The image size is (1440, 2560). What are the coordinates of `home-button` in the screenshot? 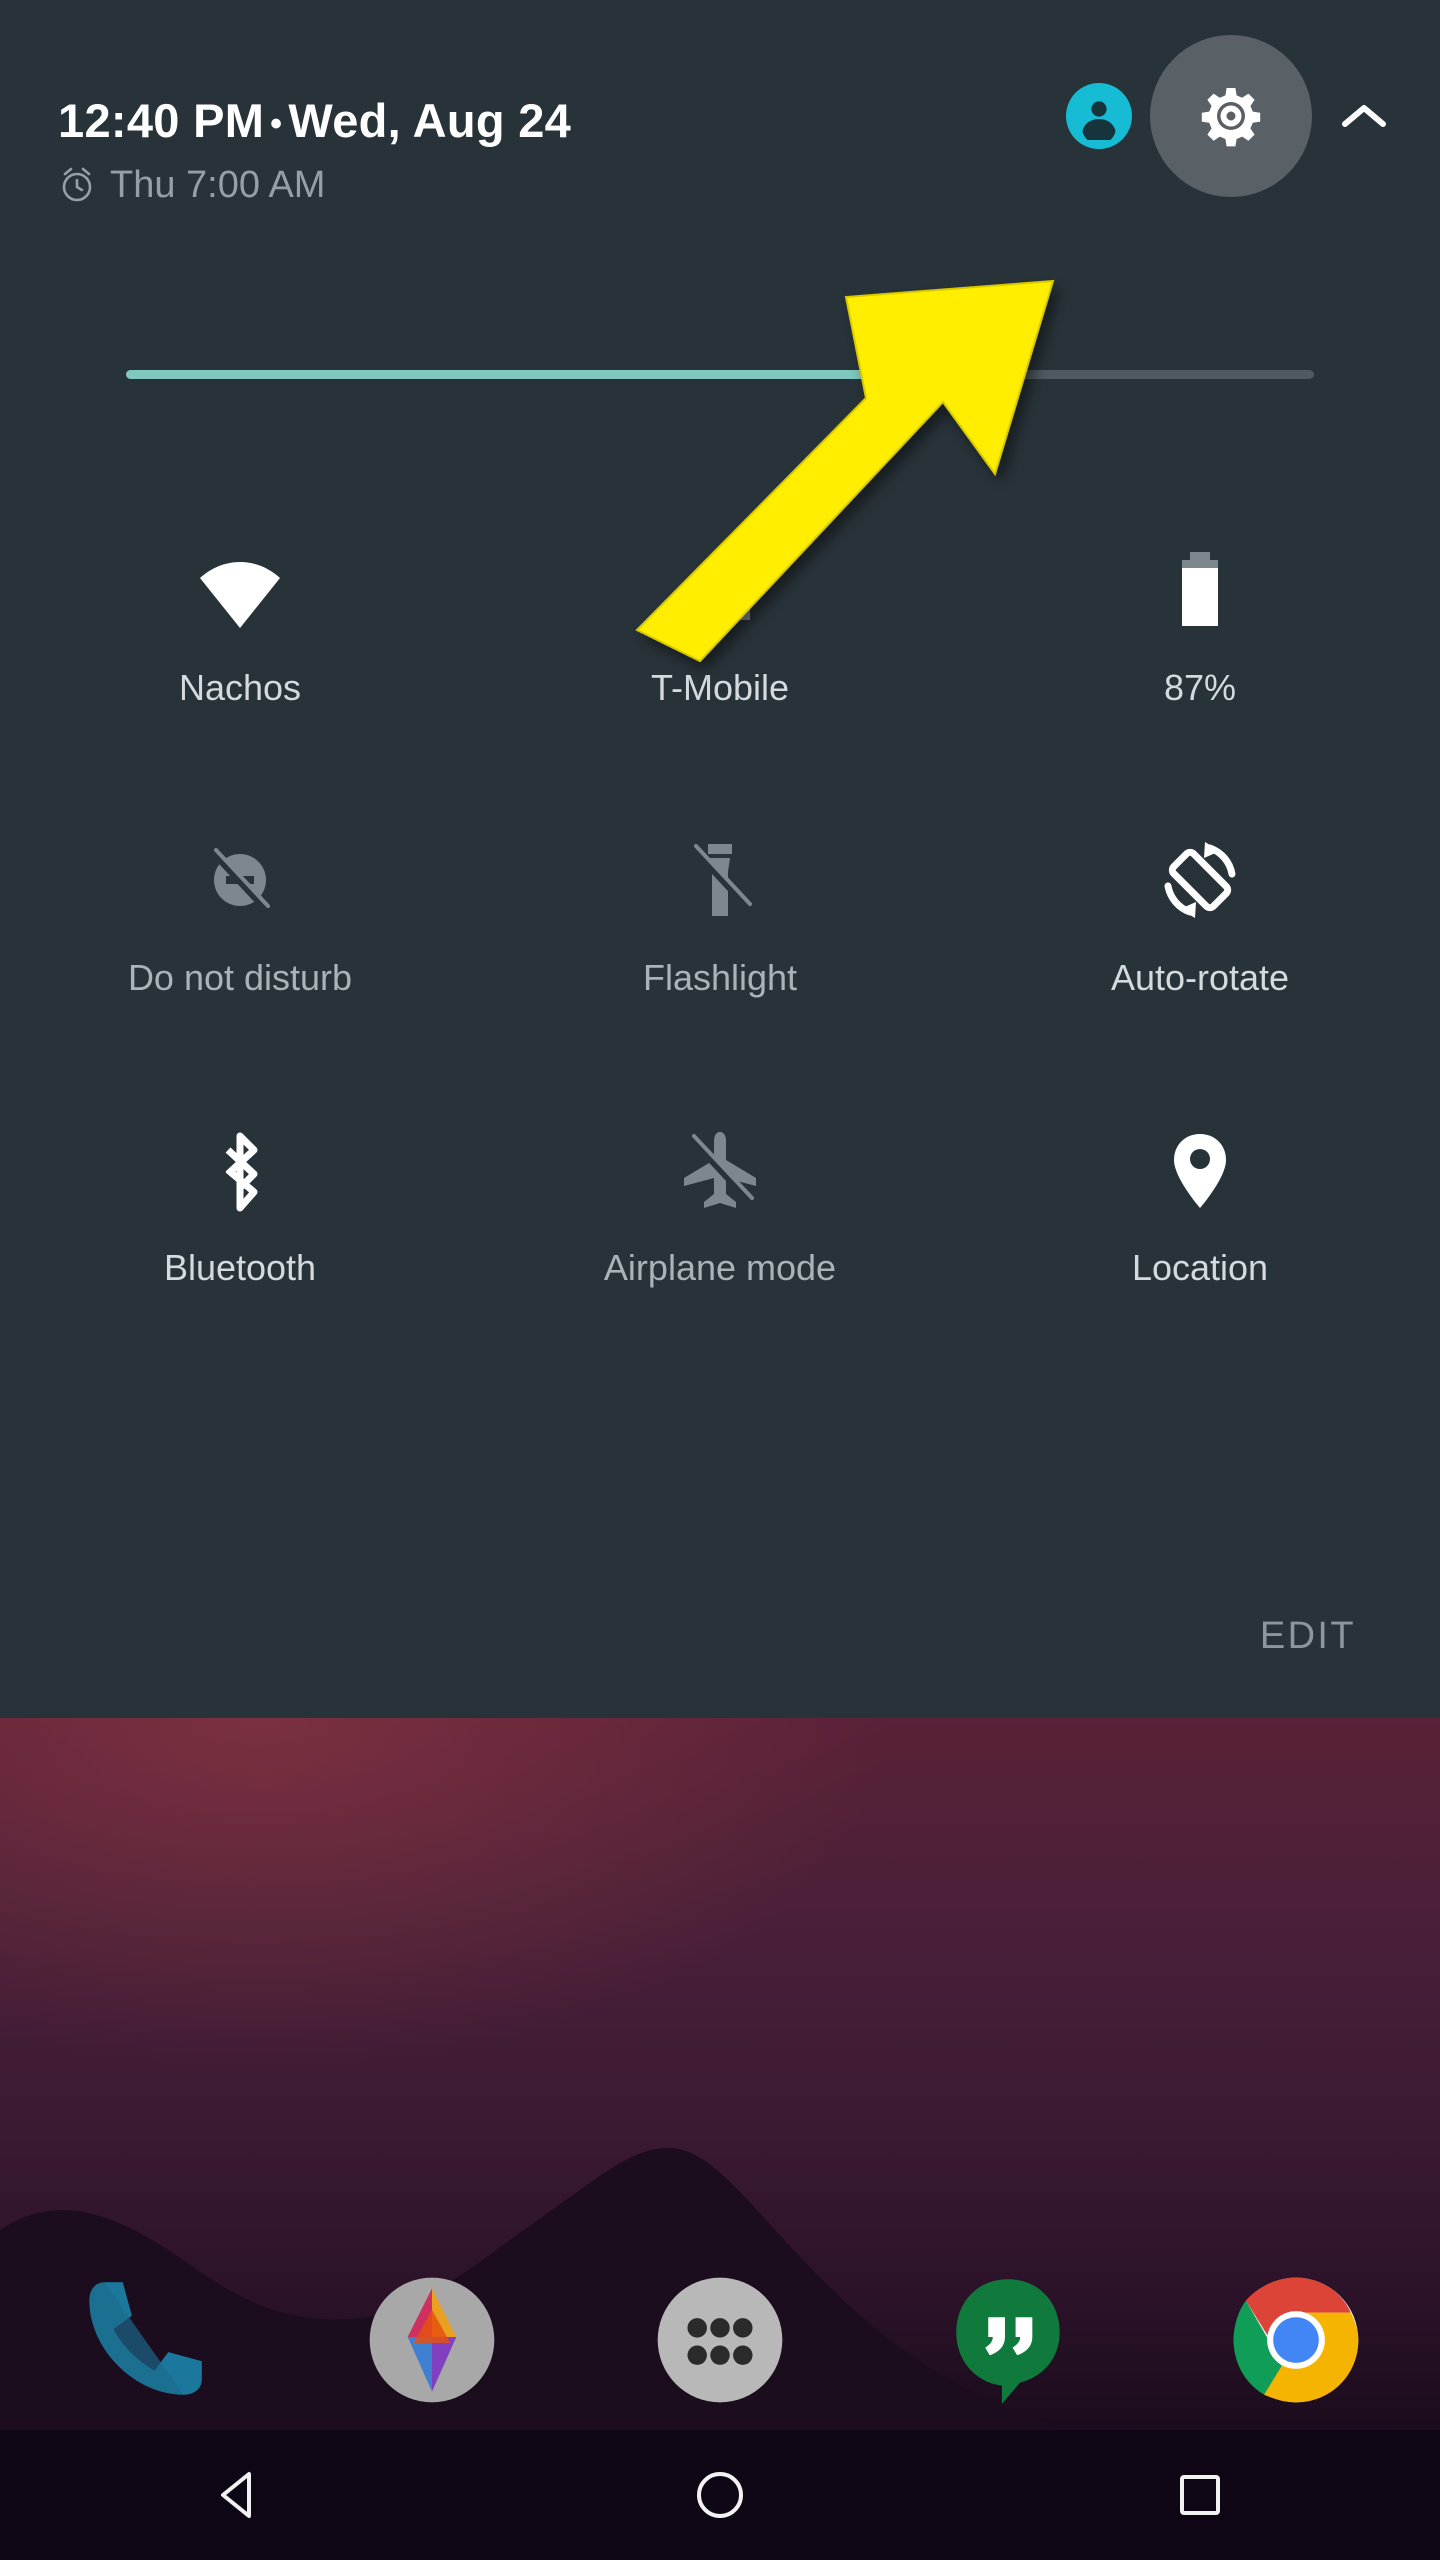 It's located at (720, 2495).